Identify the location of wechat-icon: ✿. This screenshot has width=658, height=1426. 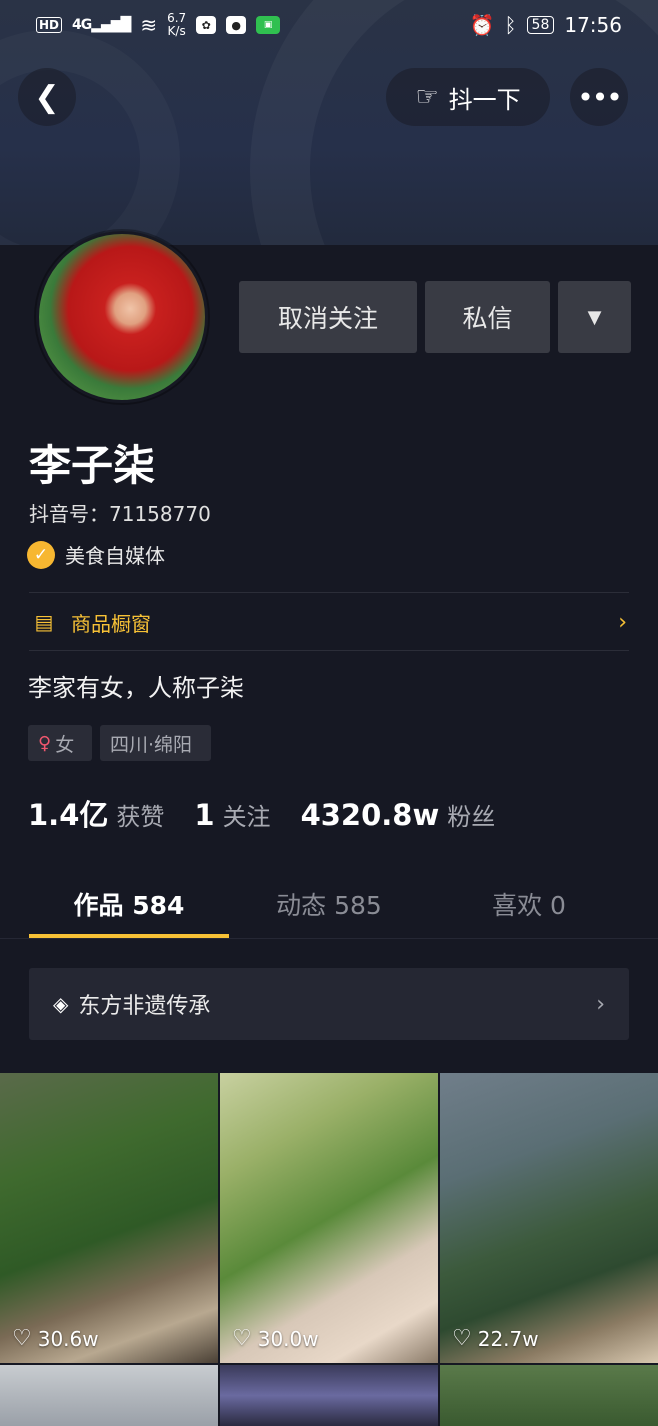
(206, 25).